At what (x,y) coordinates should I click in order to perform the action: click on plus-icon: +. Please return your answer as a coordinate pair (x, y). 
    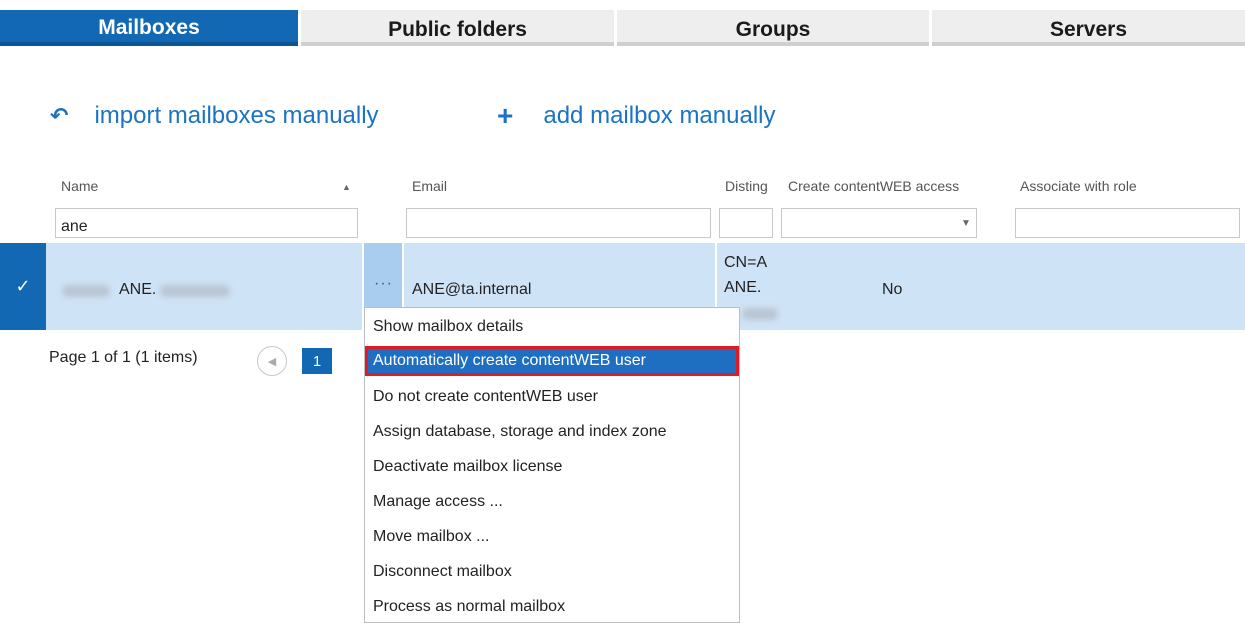
    Looking at the image, I should click on (505, 115).